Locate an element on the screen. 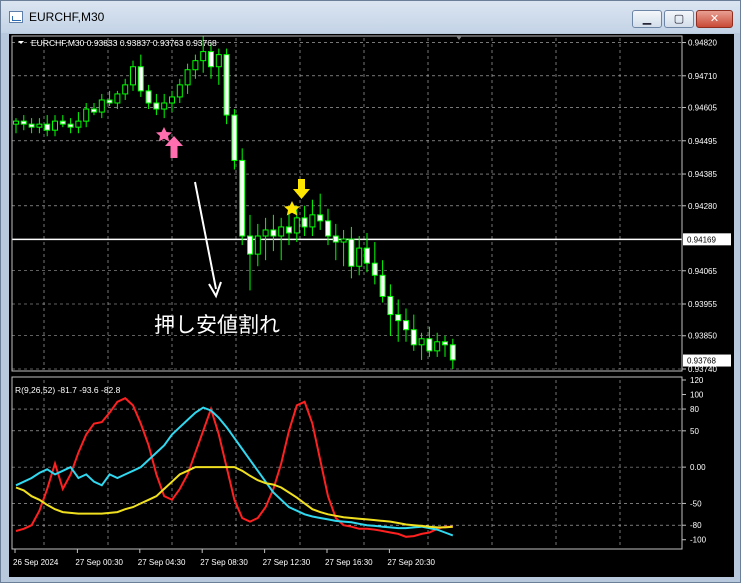 Image resolution: width=741 pixels, height=583 pixels. y-axis-label: 0.94605 is located at coordinates (702, 108).